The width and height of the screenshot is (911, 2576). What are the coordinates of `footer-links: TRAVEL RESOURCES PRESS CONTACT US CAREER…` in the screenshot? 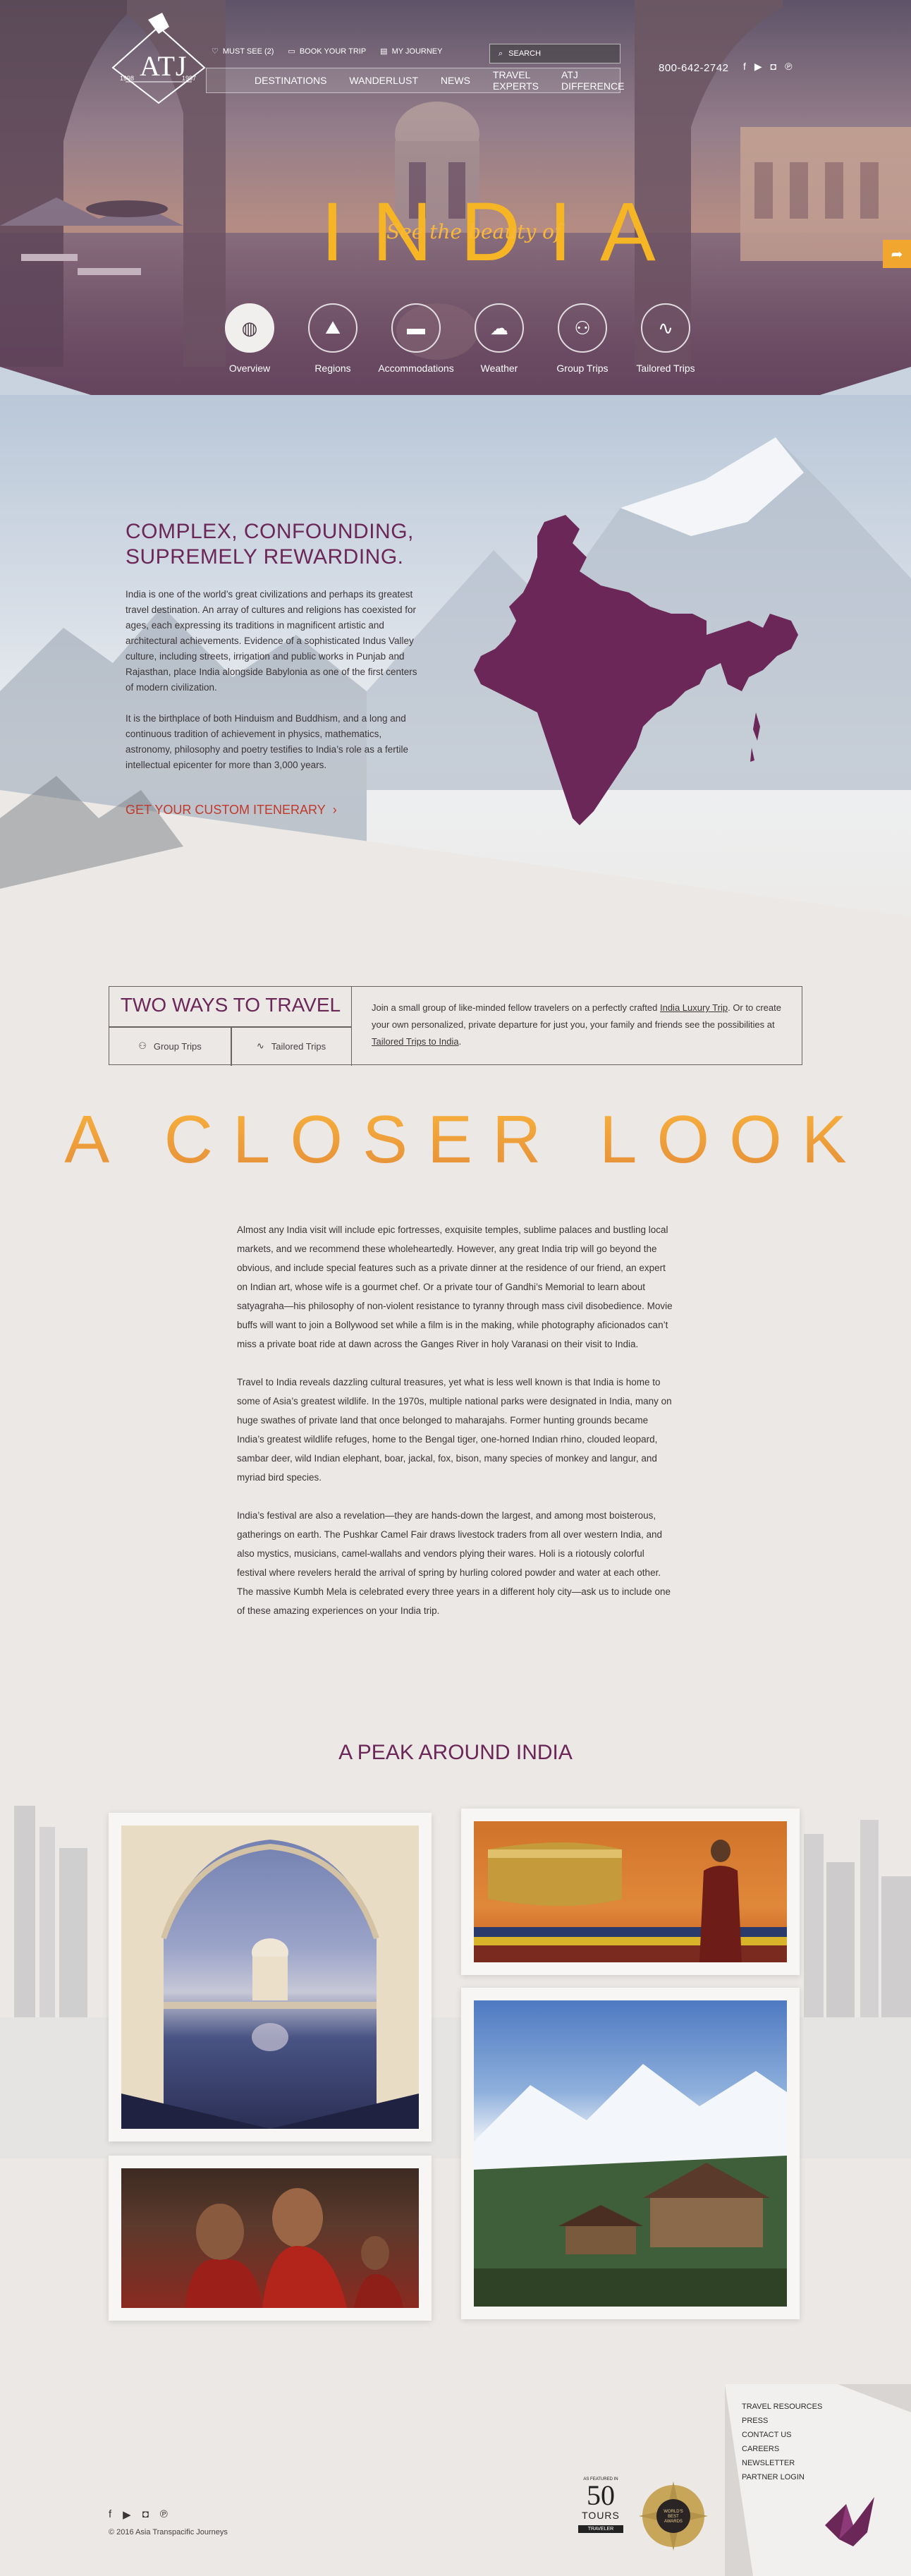 It's located at (782, 2442).